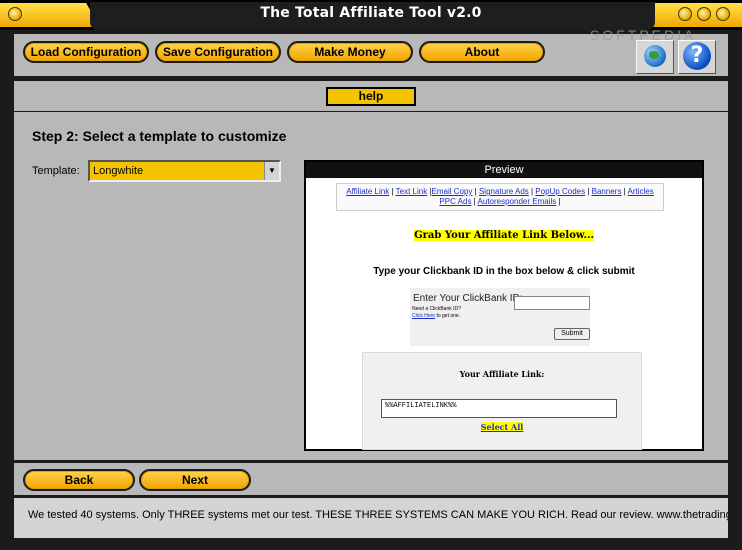  What do you see at coordinates (482, 52) in the screenshot?
I see `about-button: About` at bounding box center [482, 52].